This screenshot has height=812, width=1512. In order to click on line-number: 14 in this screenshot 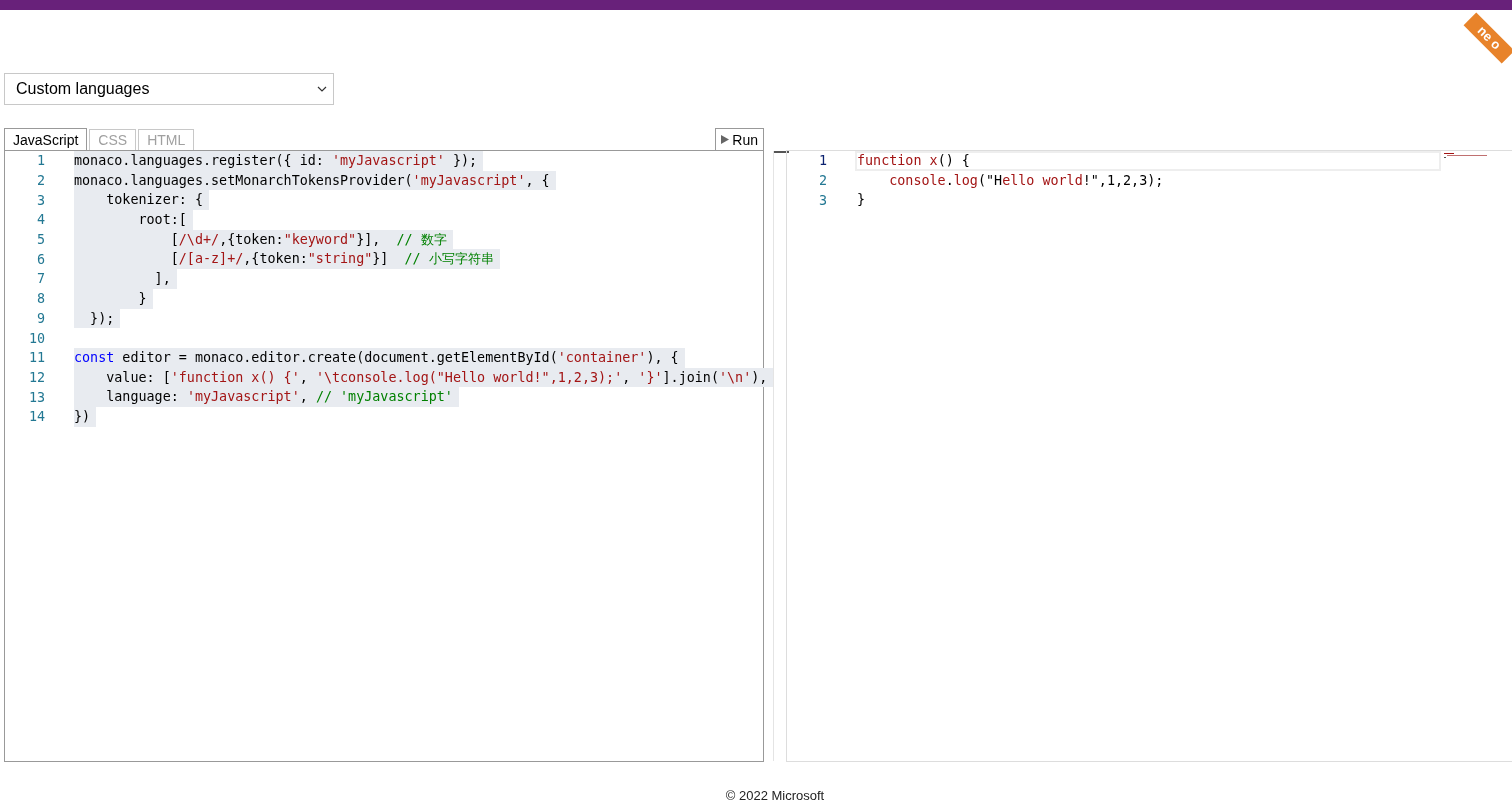, I will do `click(36, 417)`.